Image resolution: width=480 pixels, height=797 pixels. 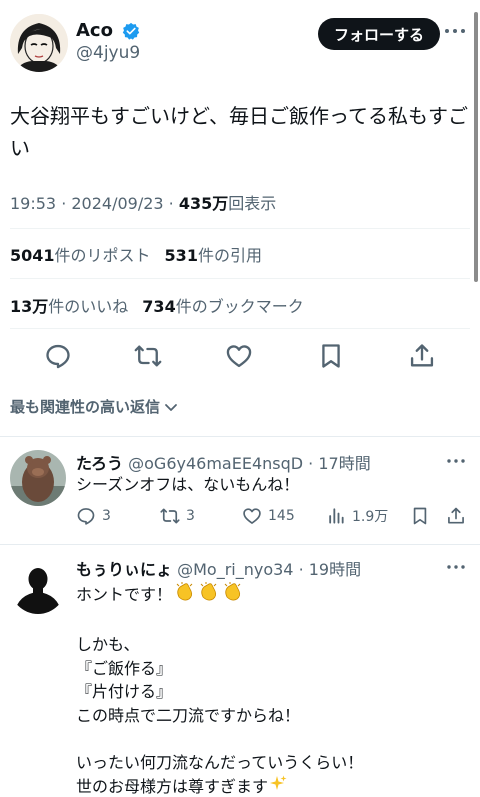 What do you see at coordinates (69, 306) in the screenshot?
I see `likes-stat: 13万件のいいね` at bounding box center [69, 306].